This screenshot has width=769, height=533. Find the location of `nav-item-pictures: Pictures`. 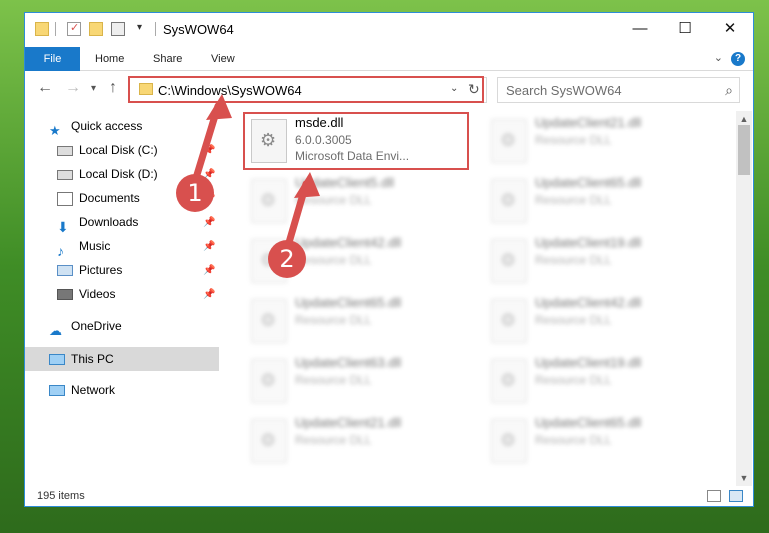

nav-item-pictures: Pictures is located at coordinates (89, 270).